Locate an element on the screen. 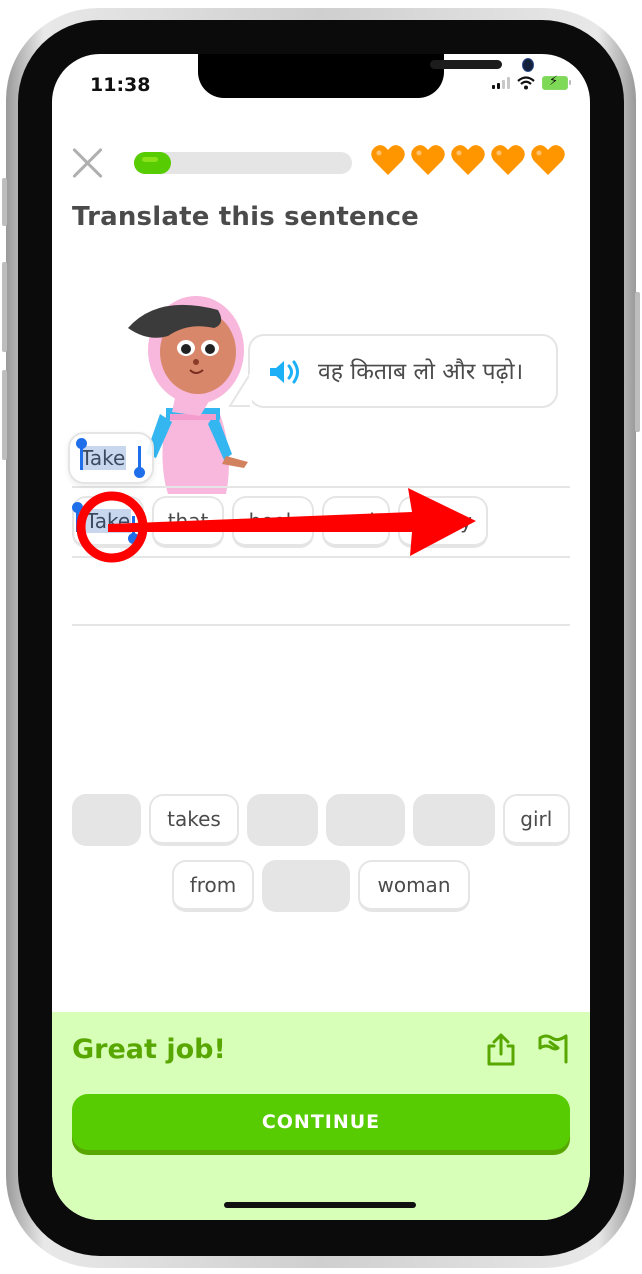  status-time: 11:38 is located at coordinates (120, 85).